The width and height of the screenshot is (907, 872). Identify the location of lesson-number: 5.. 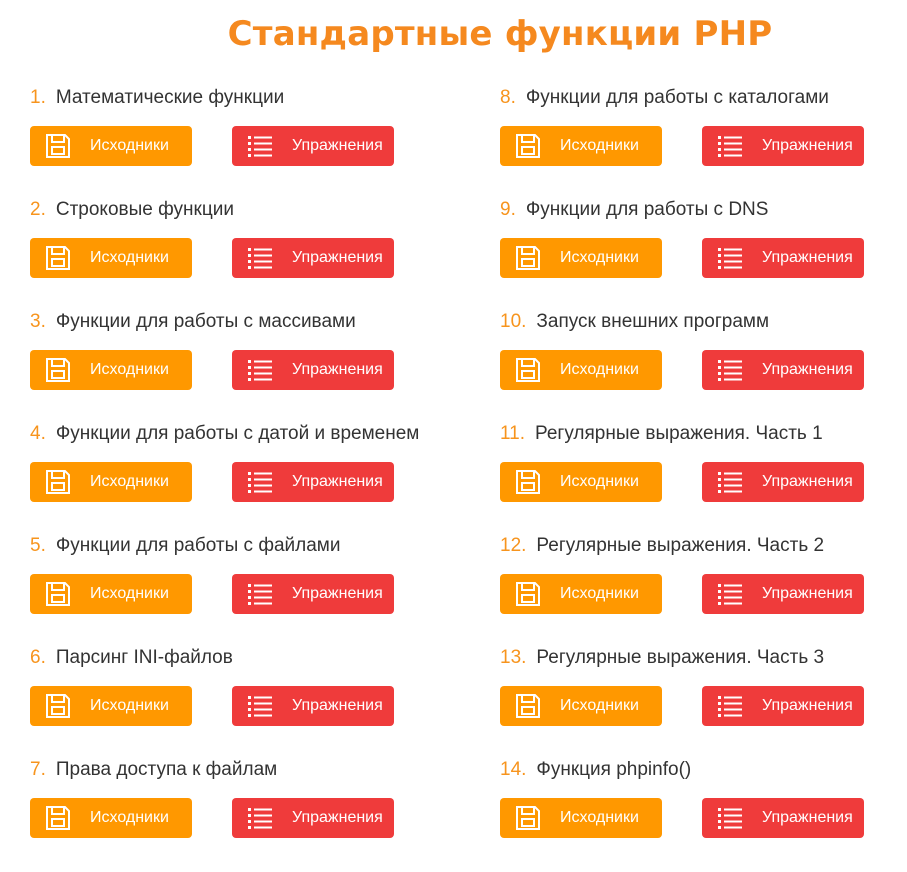
(38, 545).